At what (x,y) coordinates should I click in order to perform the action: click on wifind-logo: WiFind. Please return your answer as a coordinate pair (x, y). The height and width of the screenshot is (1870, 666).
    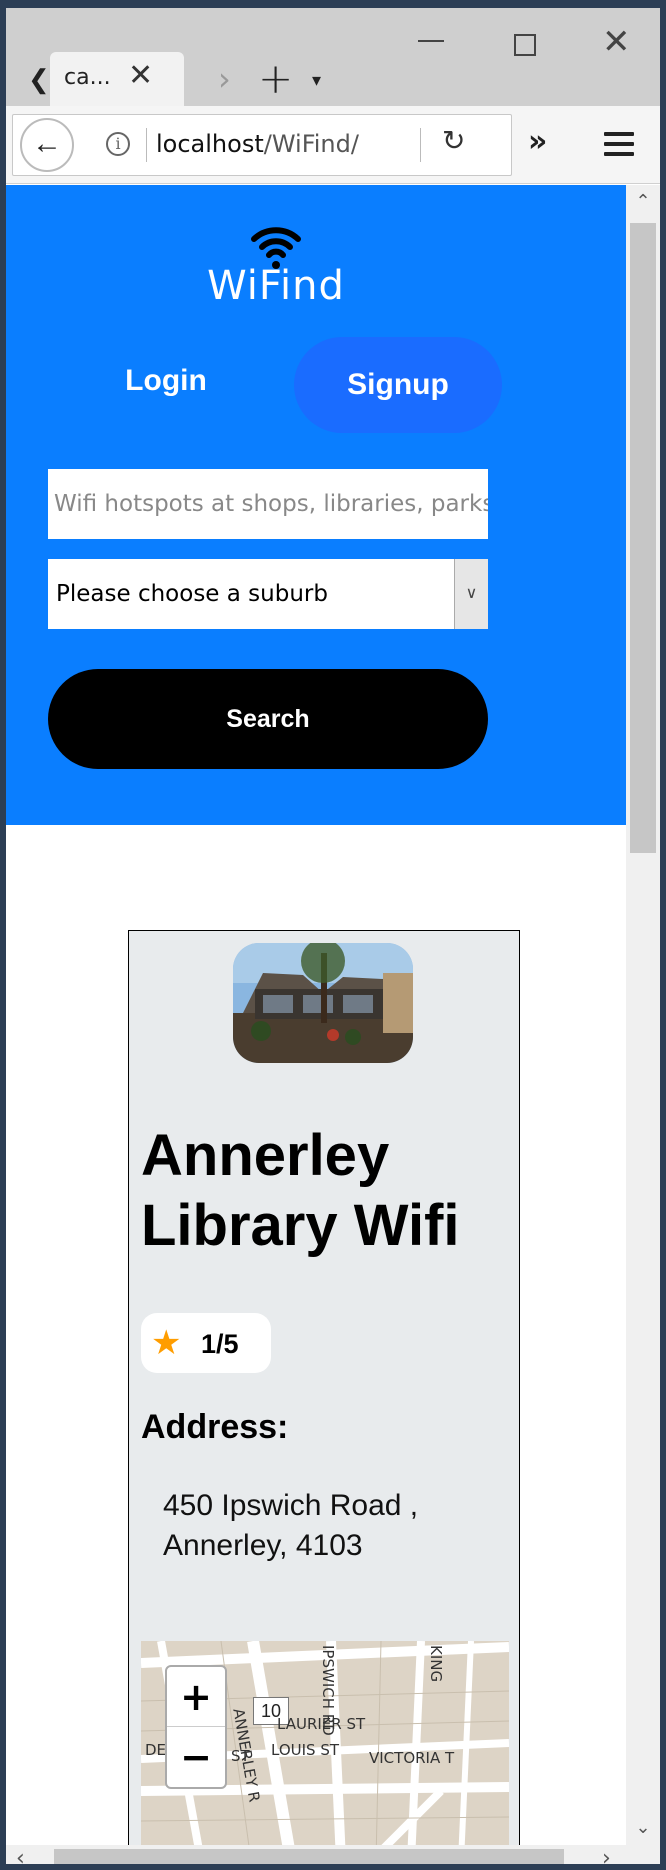
    Looking at the image, I should click on (276, 262).